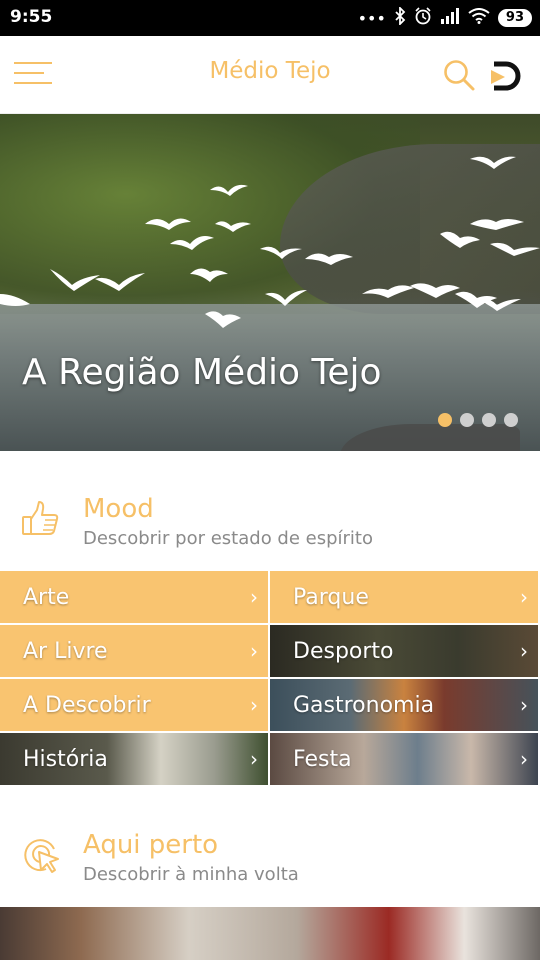  What do you see at coordinates (31, 17) in the screenshot?
I see `status-time: 9:55` at bounding box center [31, 17].